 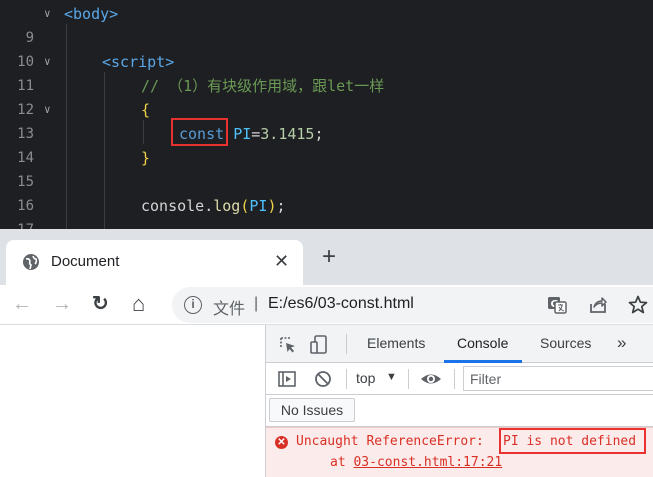 I want to click on translate-icon: G, so click(x=557, y=305).